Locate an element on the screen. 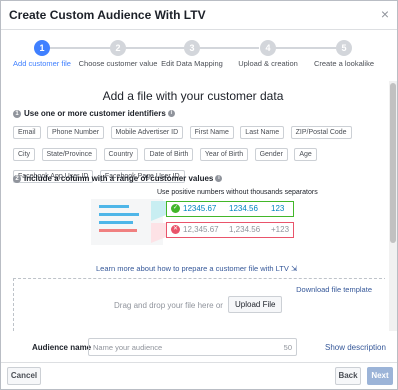 The width and height of the screenshot is (398, 390). step-5-number: 5 is located at coordinates (344, 48).